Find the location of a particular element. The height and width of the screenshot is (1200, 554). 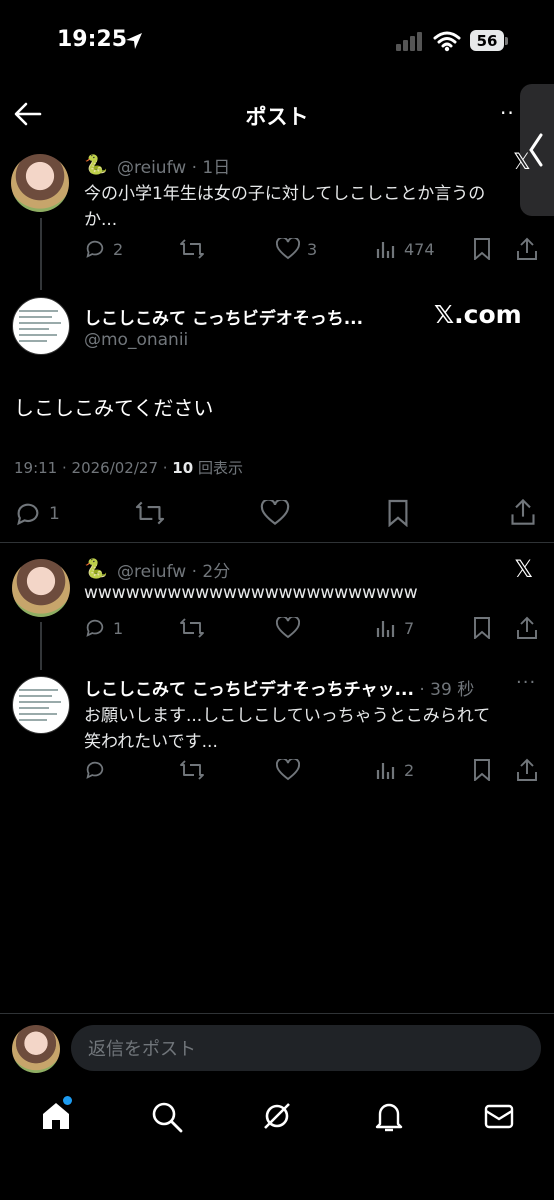

views-button: 474 is located at coordinates (405, 249).